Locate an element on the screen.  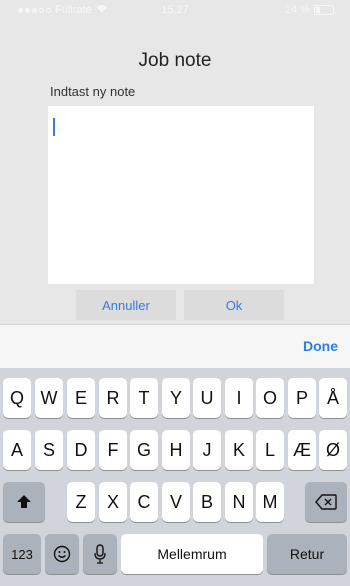
key-f: F is located at coordinates (113, 450).